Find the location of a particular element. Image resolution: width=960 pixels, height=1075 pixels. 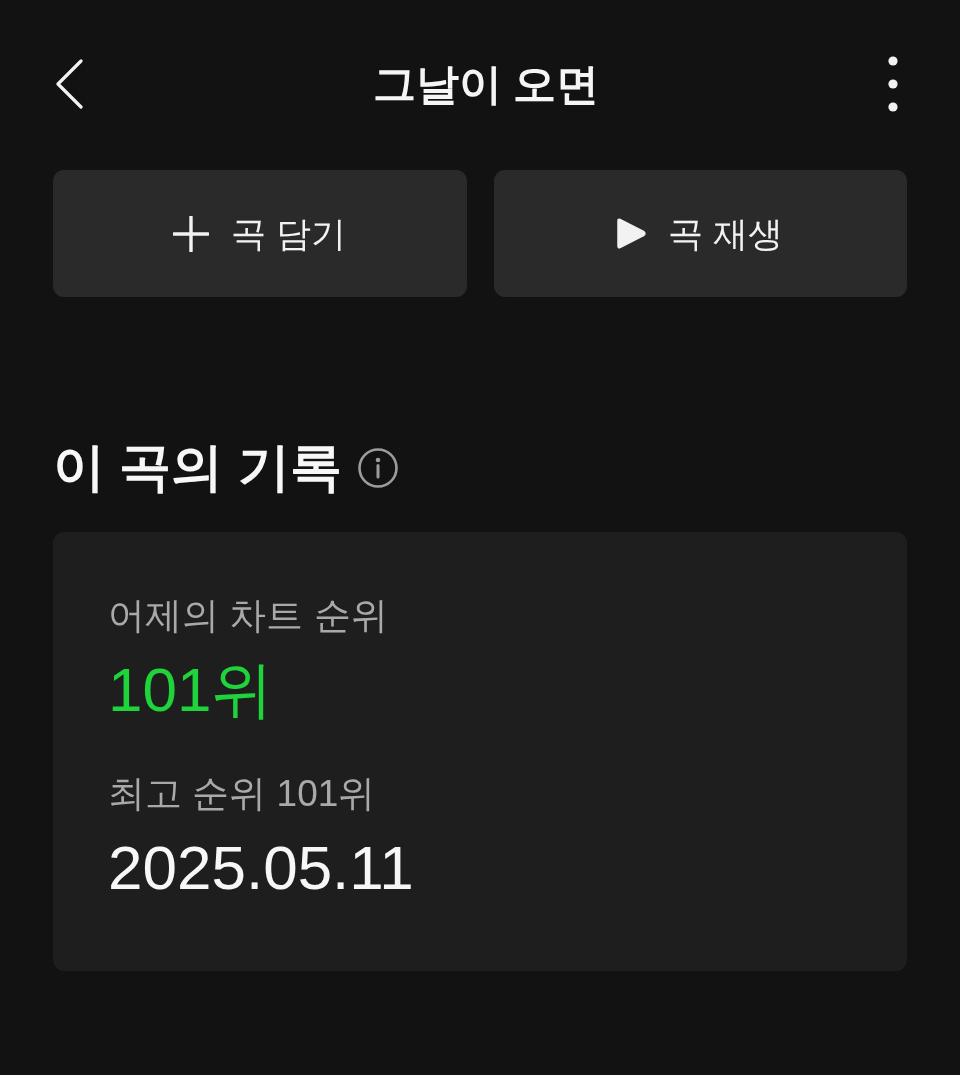

plus-icon is located at coordinates (191, 233).